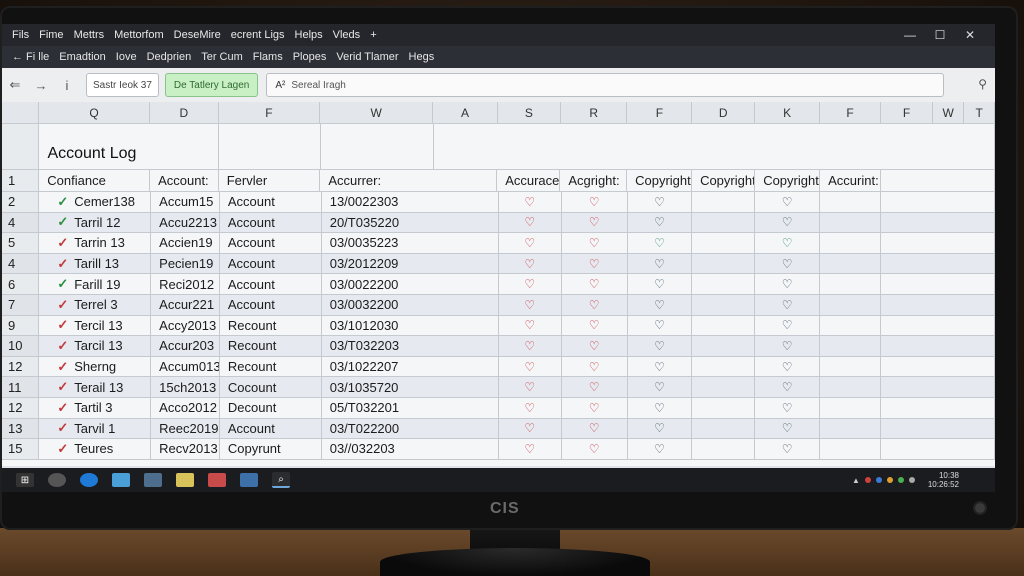  Describe the element at coordinates (21, 243) in the screenshot. I see `row-number: 5` at that location.